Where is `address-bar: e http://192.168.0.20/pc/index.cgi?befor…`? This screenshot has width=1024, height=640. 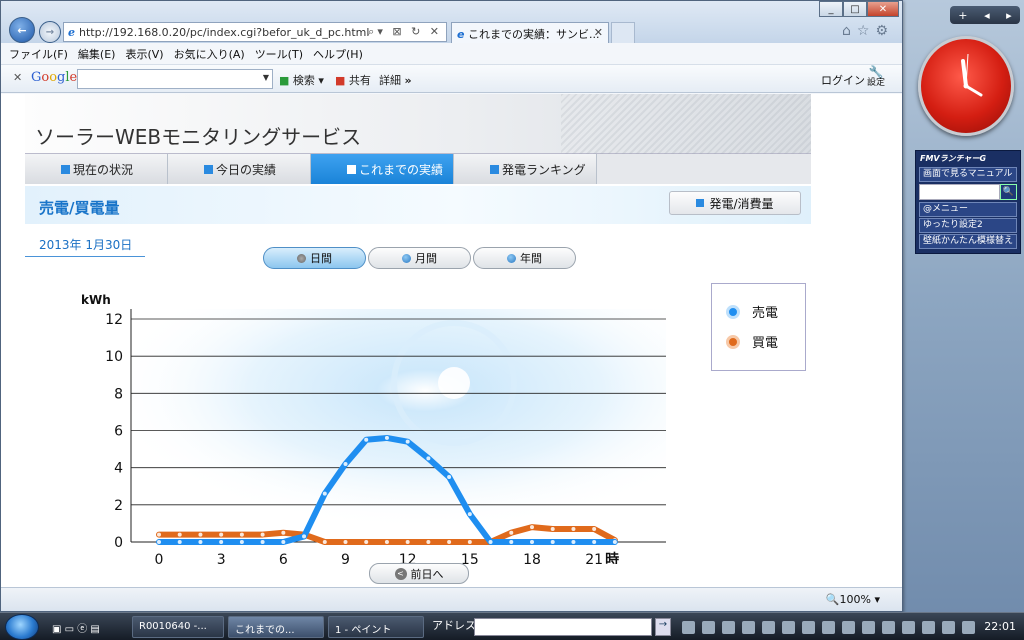
address-bar: e http://192.168.0.20/pc/index.cgi?befor… is located at coordinates (255, 32).